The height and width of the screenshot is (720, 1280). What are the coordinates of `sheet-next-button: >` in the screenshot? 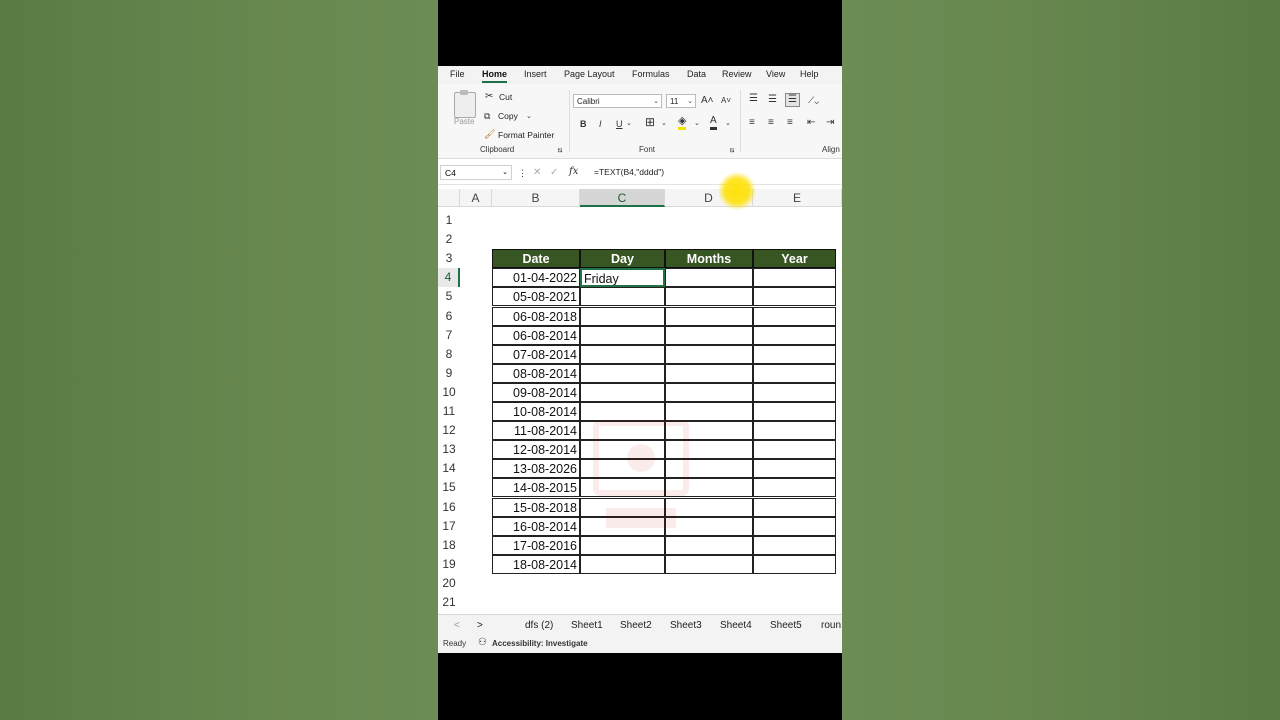 It's located at (480, 625).